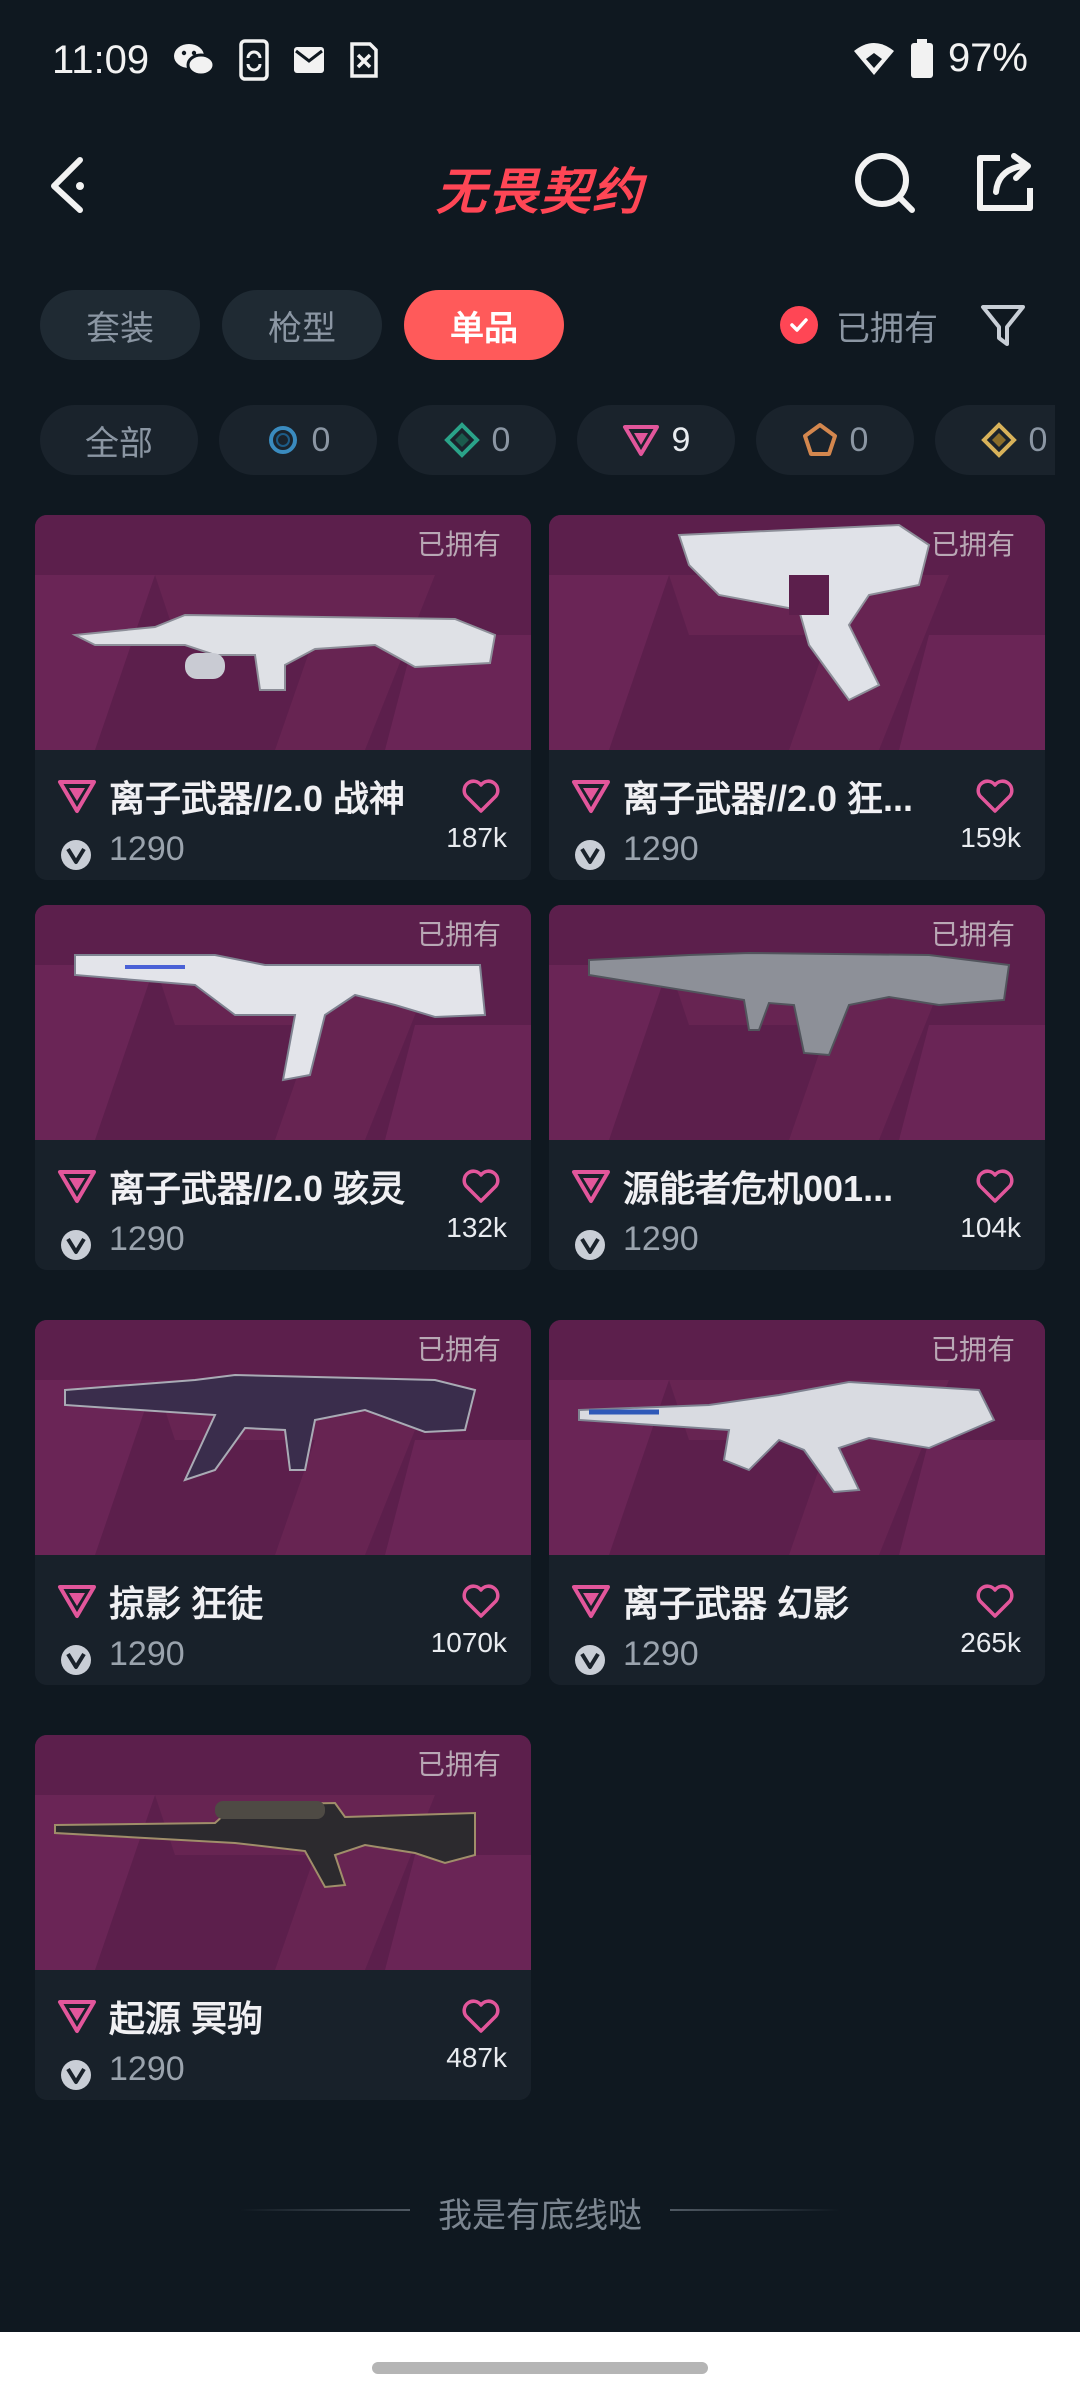 This screenshot has width=1080, height=2400. I want to click on mail-icon, so click(309, 60).